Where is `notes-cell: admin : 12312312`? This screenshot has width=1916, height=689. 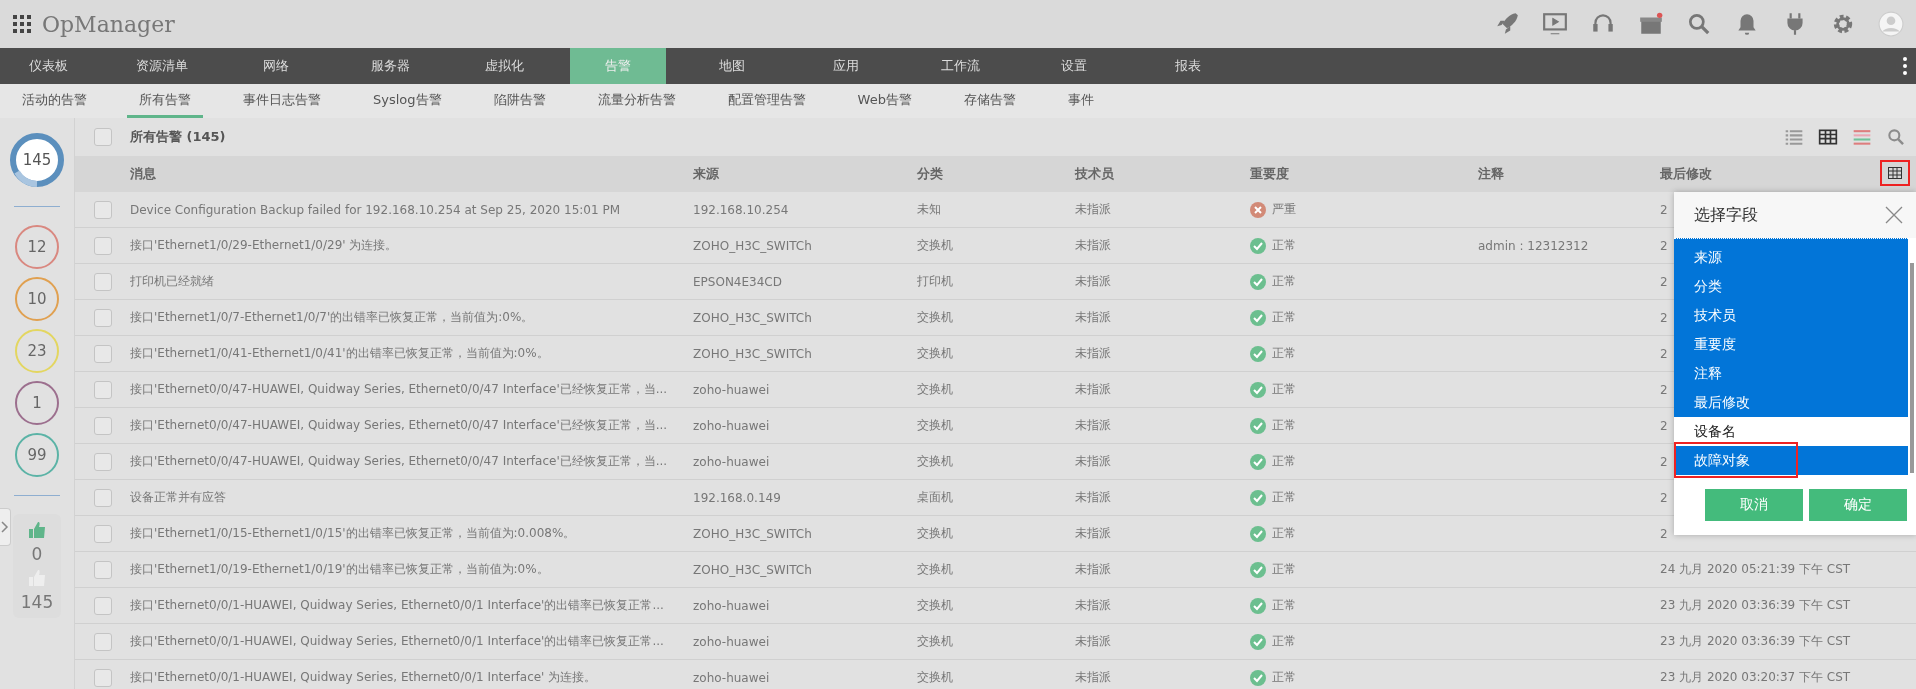
notes-cell: admin : 12312312 is located at coordinates (1533, 245).